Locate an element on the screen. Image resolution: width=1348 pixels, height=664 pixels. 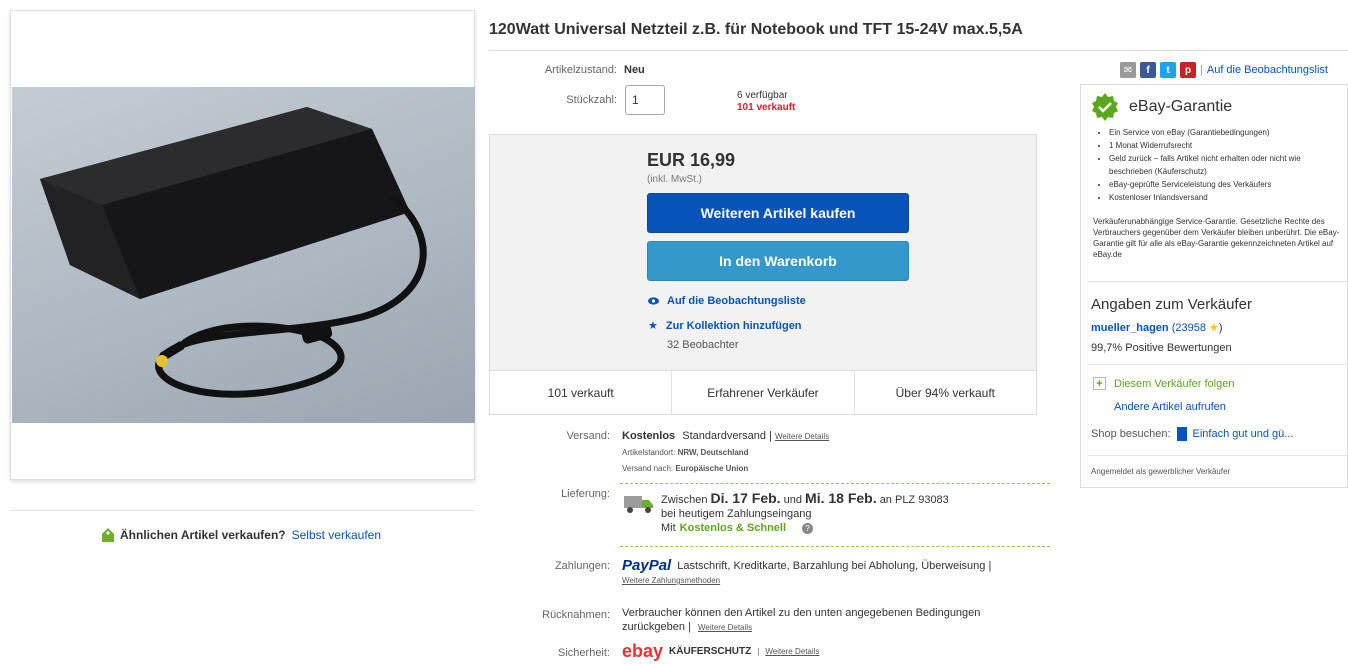
shop-icon is located at coordinates (1181, 434).